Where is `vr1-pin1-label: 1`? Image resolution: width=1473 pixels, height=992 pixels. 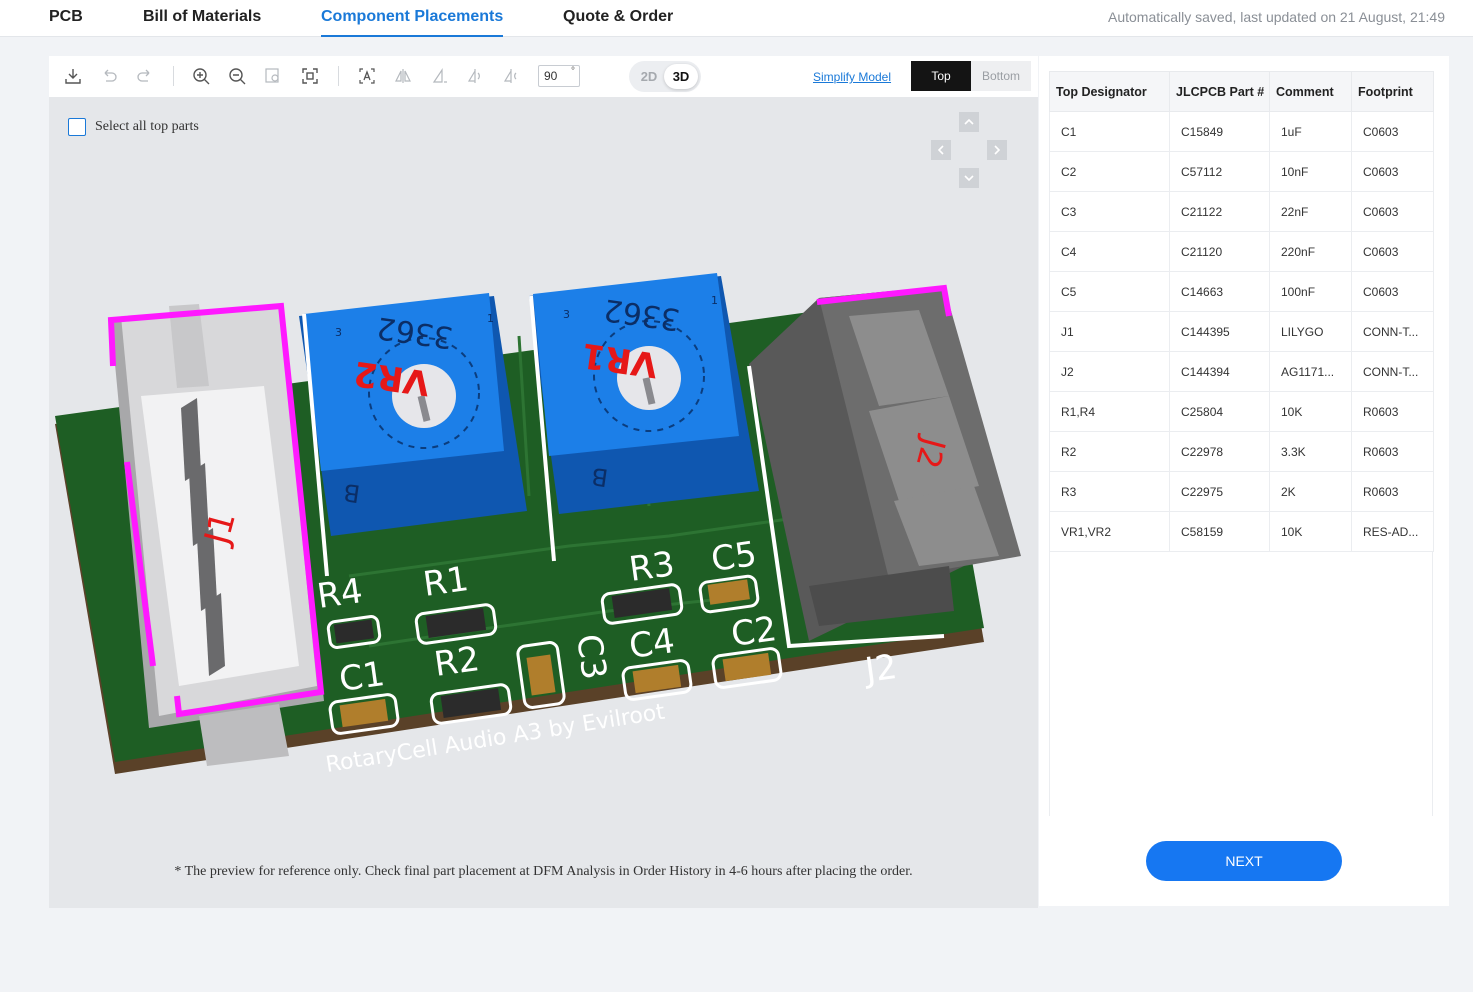
vr1-pin1-label: 1 is located at coordinates (714, 300).